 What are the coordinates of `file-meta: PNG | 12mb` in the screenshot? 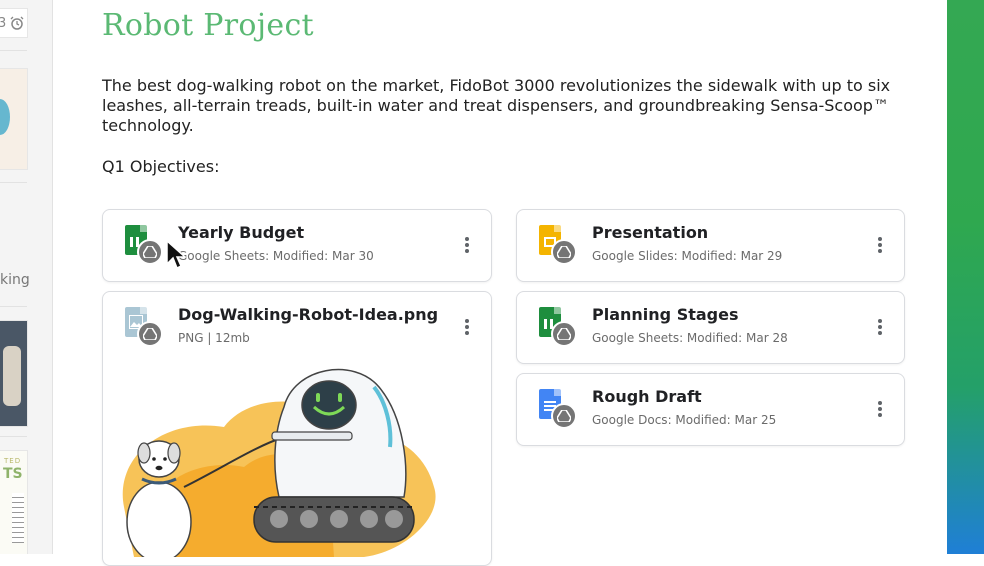 It's located at (214, 338).